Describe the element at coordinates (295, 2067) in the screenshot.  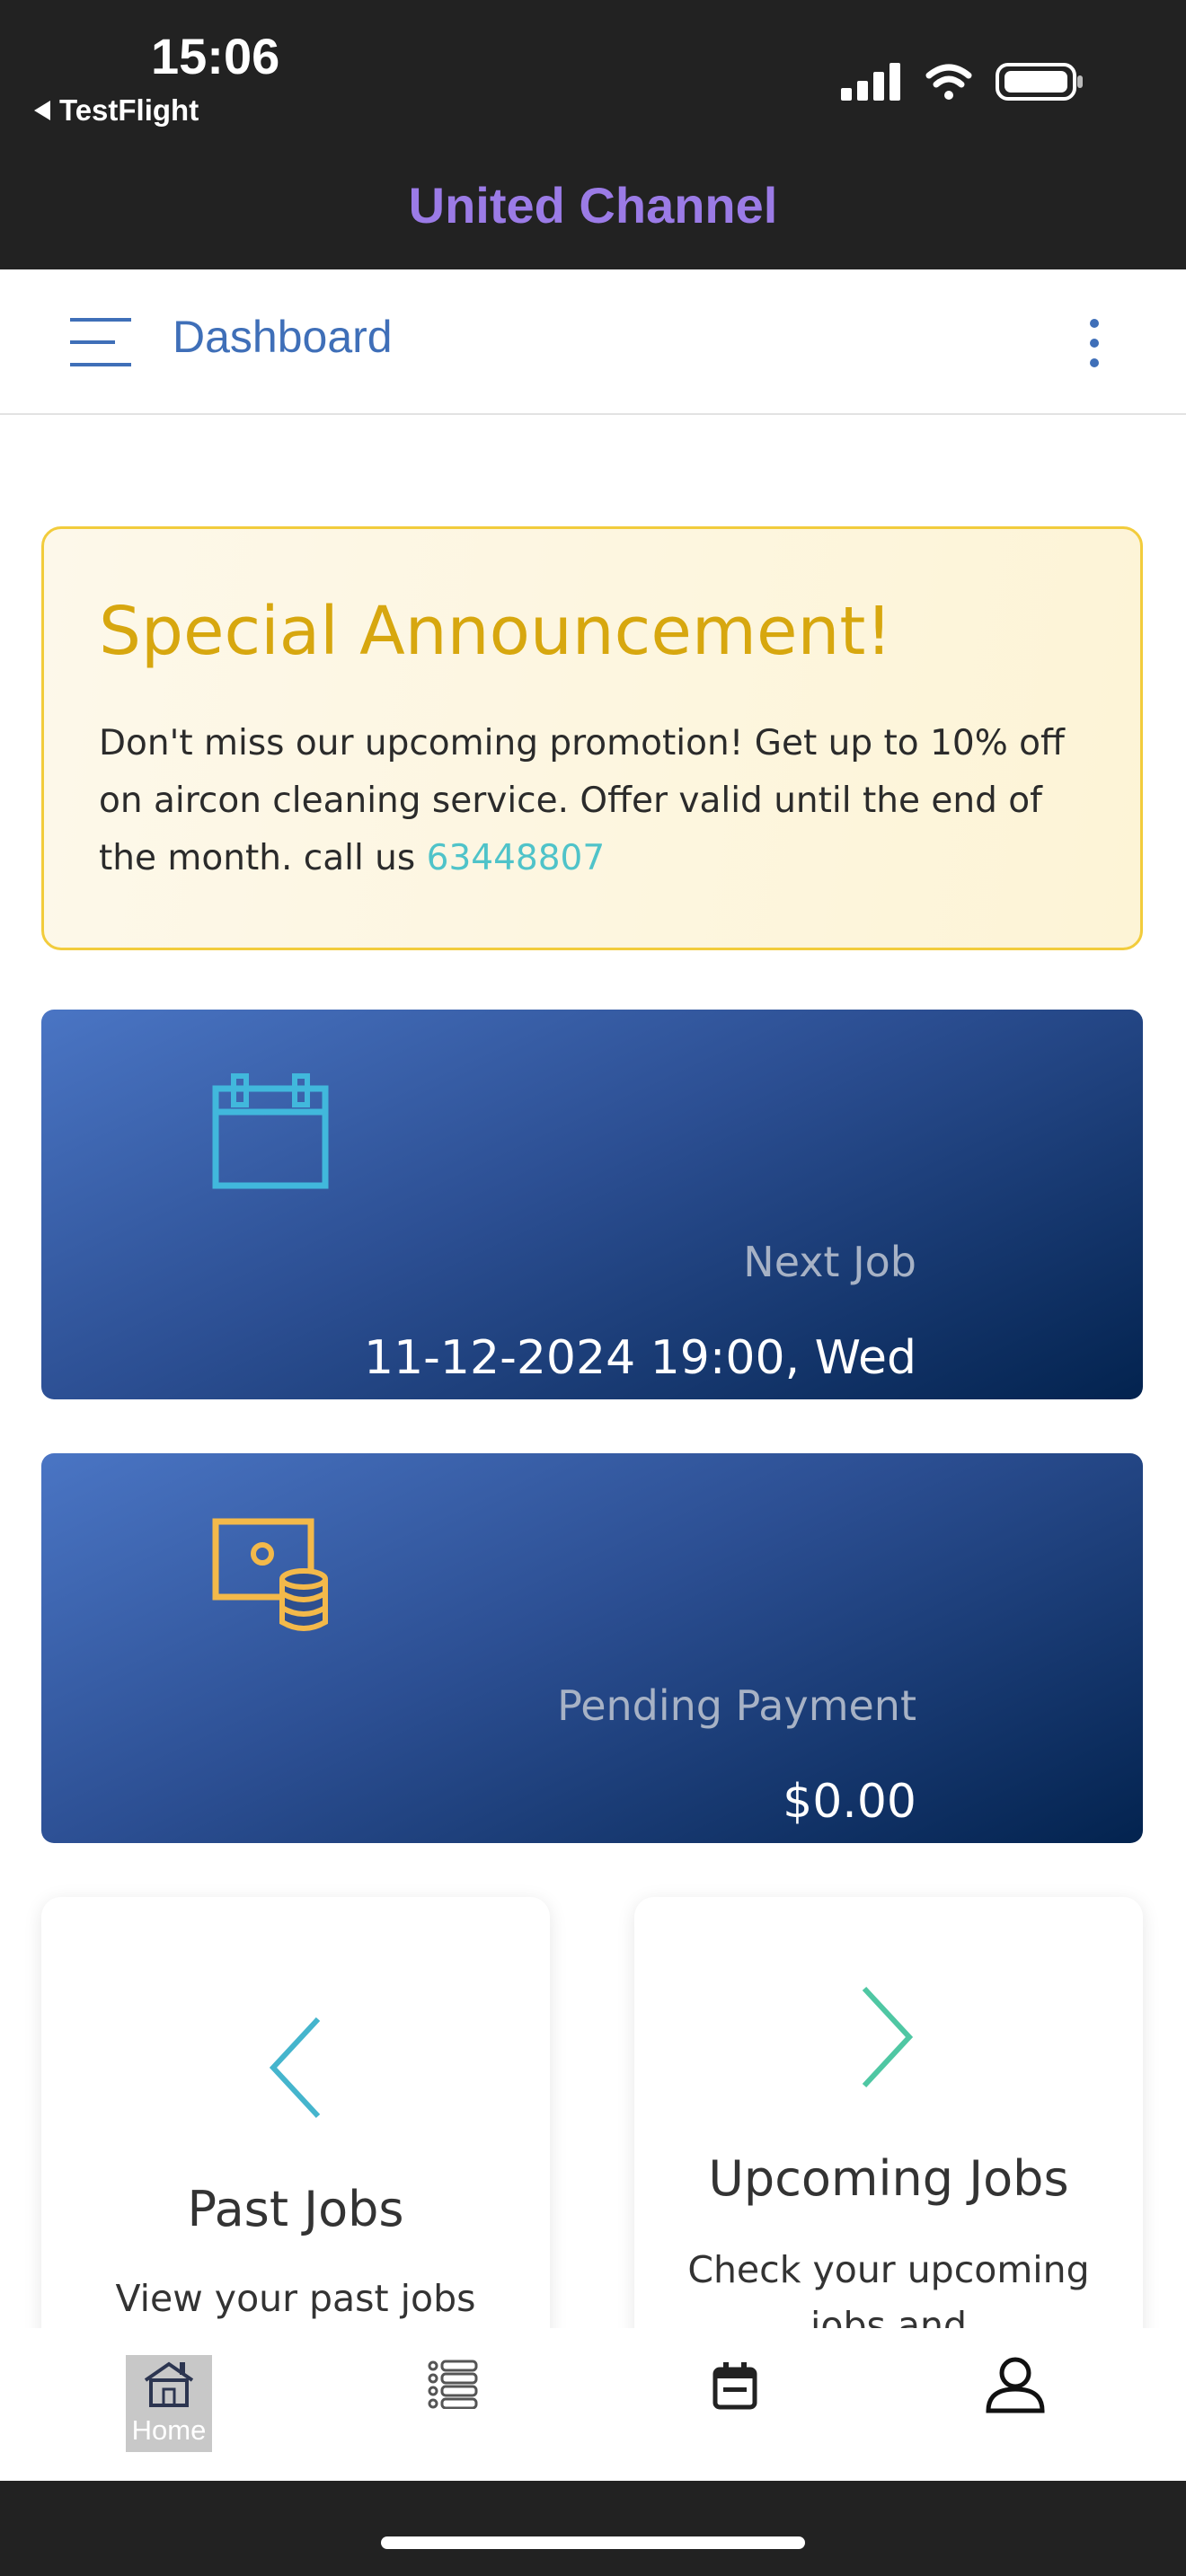
I see `chevron-left-icon` at that location.